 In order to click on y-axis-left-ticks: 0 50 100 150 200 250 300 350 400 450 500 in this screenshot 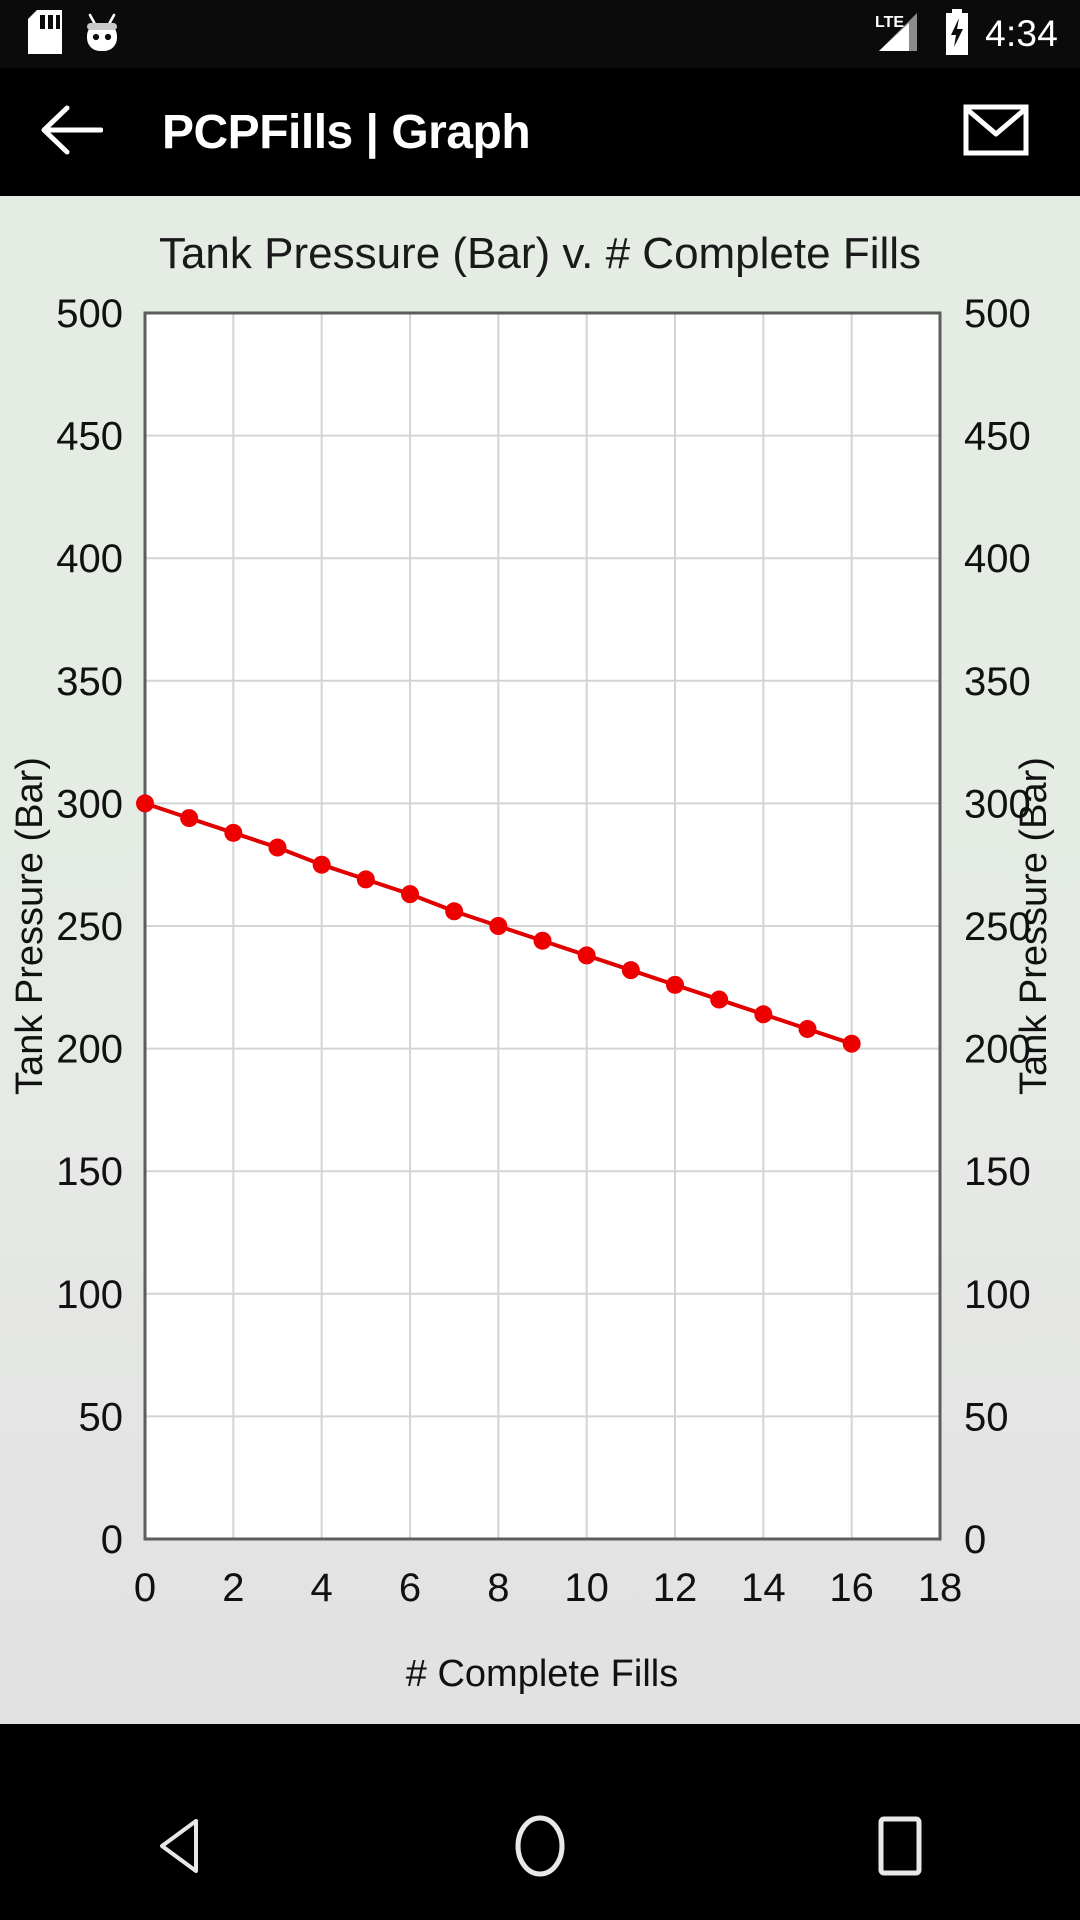, I will do `click(89, 927)`.